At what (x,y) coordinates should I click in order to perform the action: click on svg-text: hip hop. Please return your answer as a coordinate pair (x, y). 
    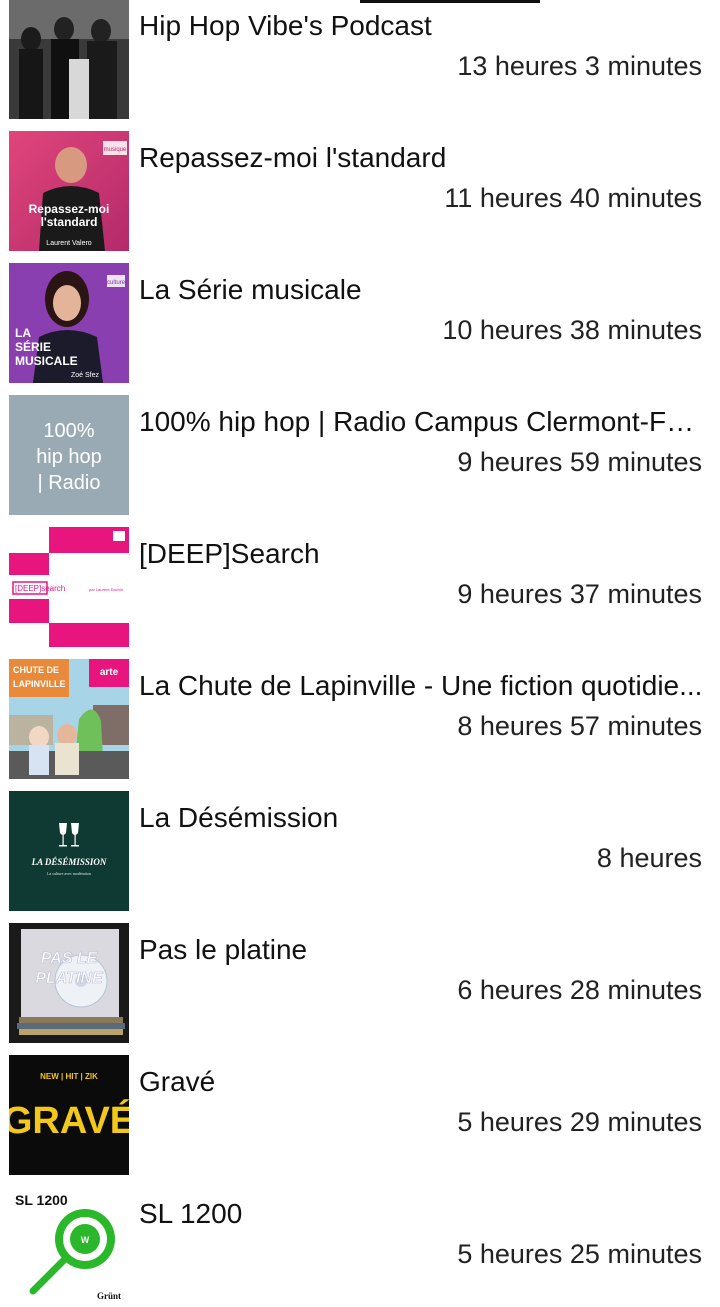
    Looking at the image, I should click on (69, 457).